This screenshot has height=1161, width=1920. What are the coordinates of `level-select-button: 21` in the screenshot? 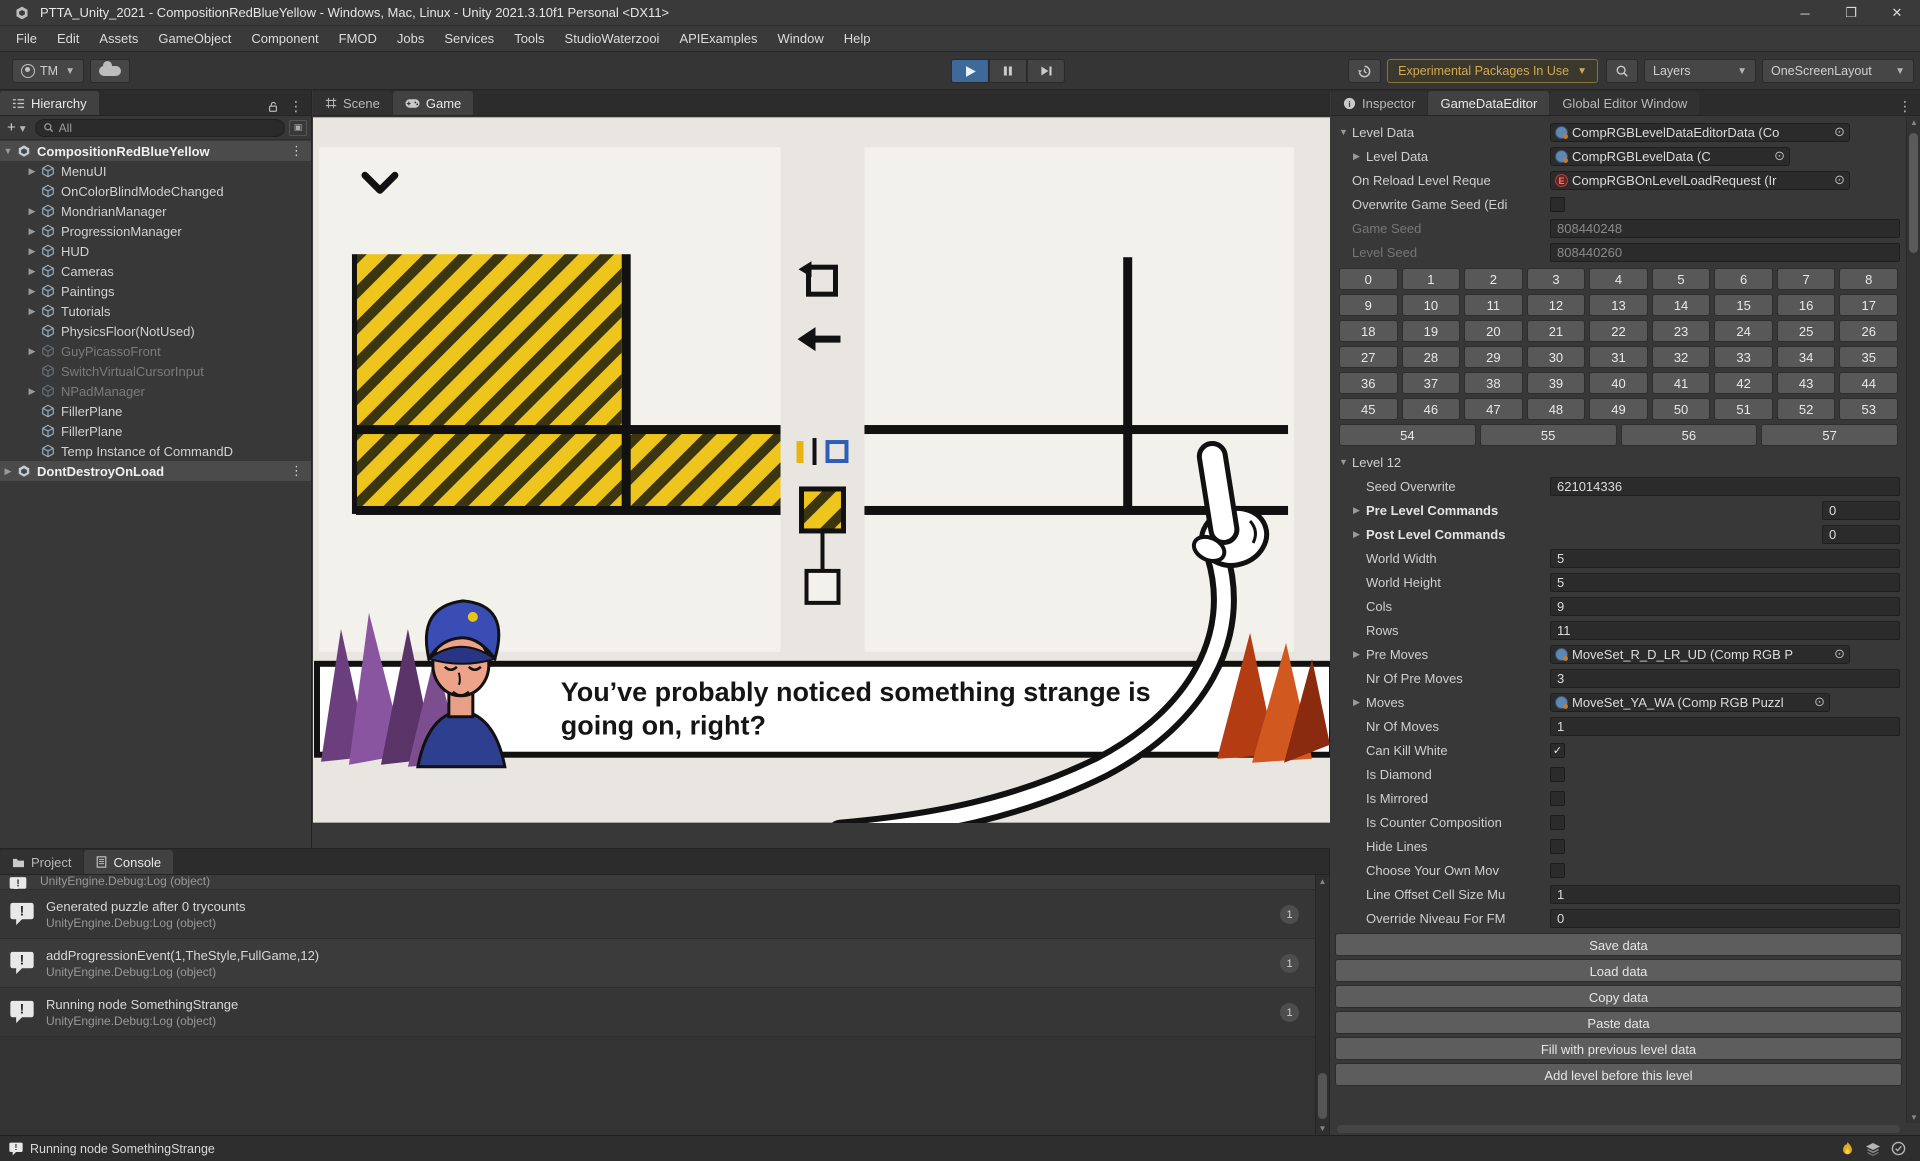 It's located at (1556, 331).